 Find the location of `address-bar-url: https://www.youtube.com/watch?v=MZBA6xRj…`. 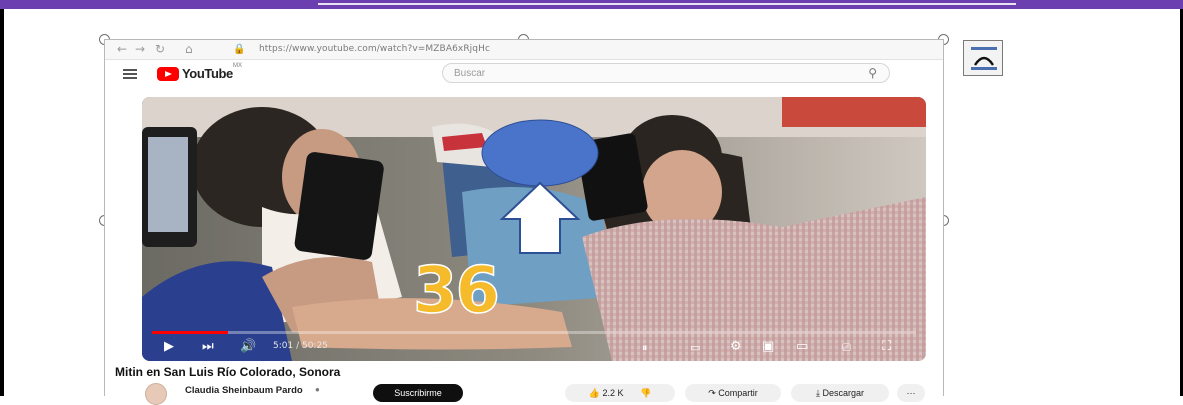

address-bar-url: https://www.youtube.com/watch?v=MZBA6xRj… is located at coordinates (374, 49).